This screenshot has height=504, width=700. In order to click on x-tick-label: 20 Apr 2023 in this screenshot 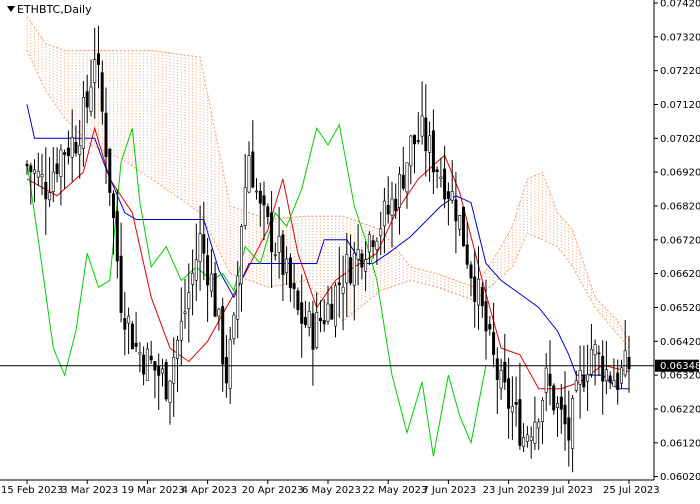, I will do `click(273, 490)`.